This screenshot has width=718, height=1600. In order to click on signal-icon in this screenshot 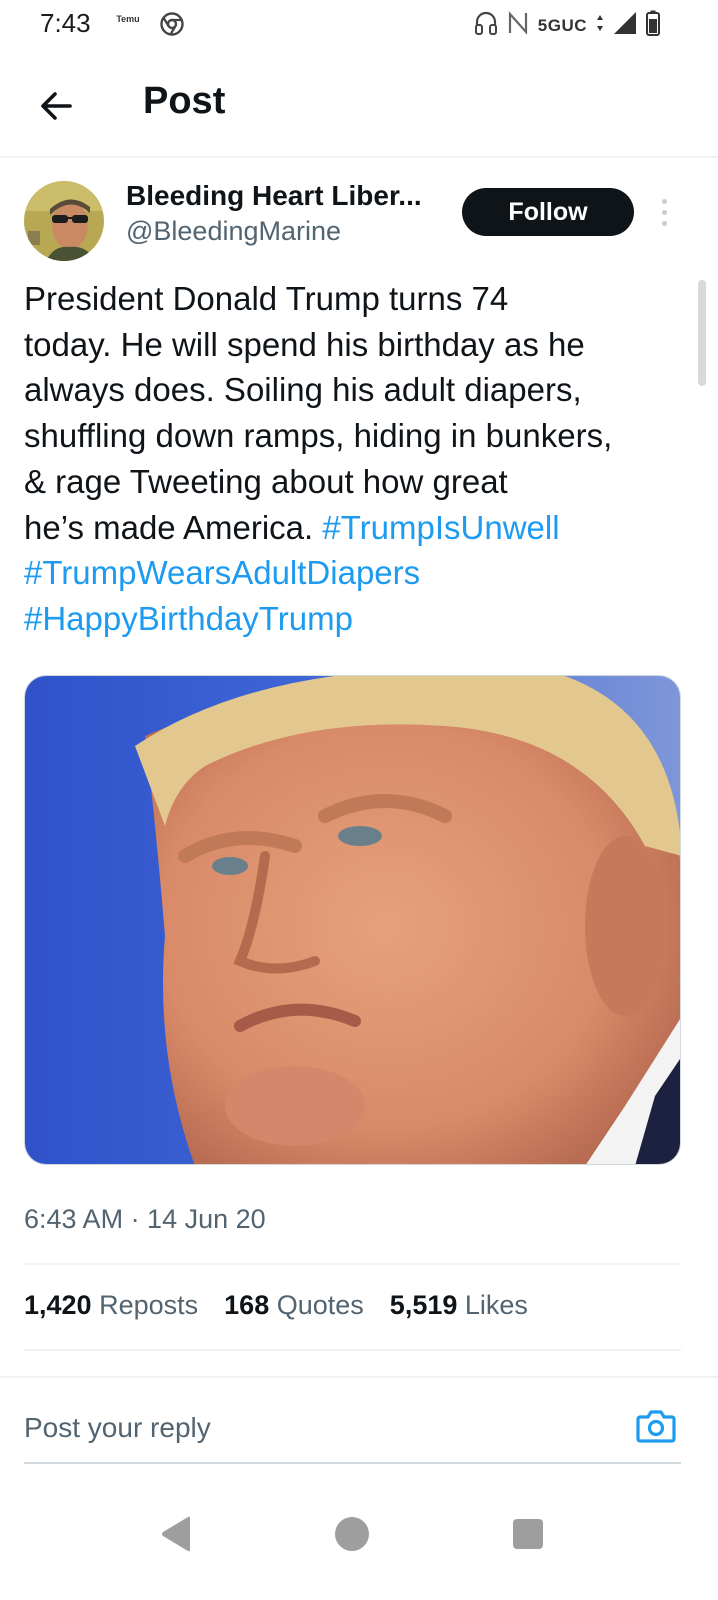, I will do `click(625, 25)`.